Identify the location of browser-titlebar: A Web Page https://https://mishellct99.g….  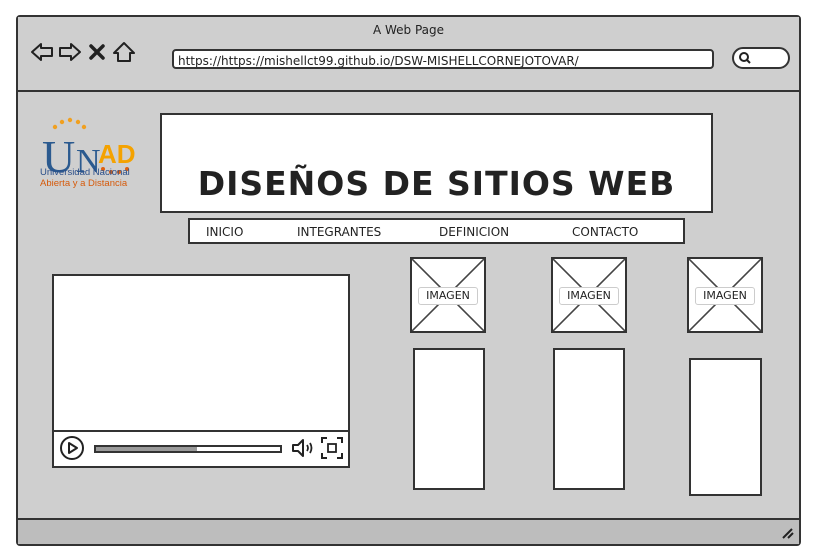
(408, 54).